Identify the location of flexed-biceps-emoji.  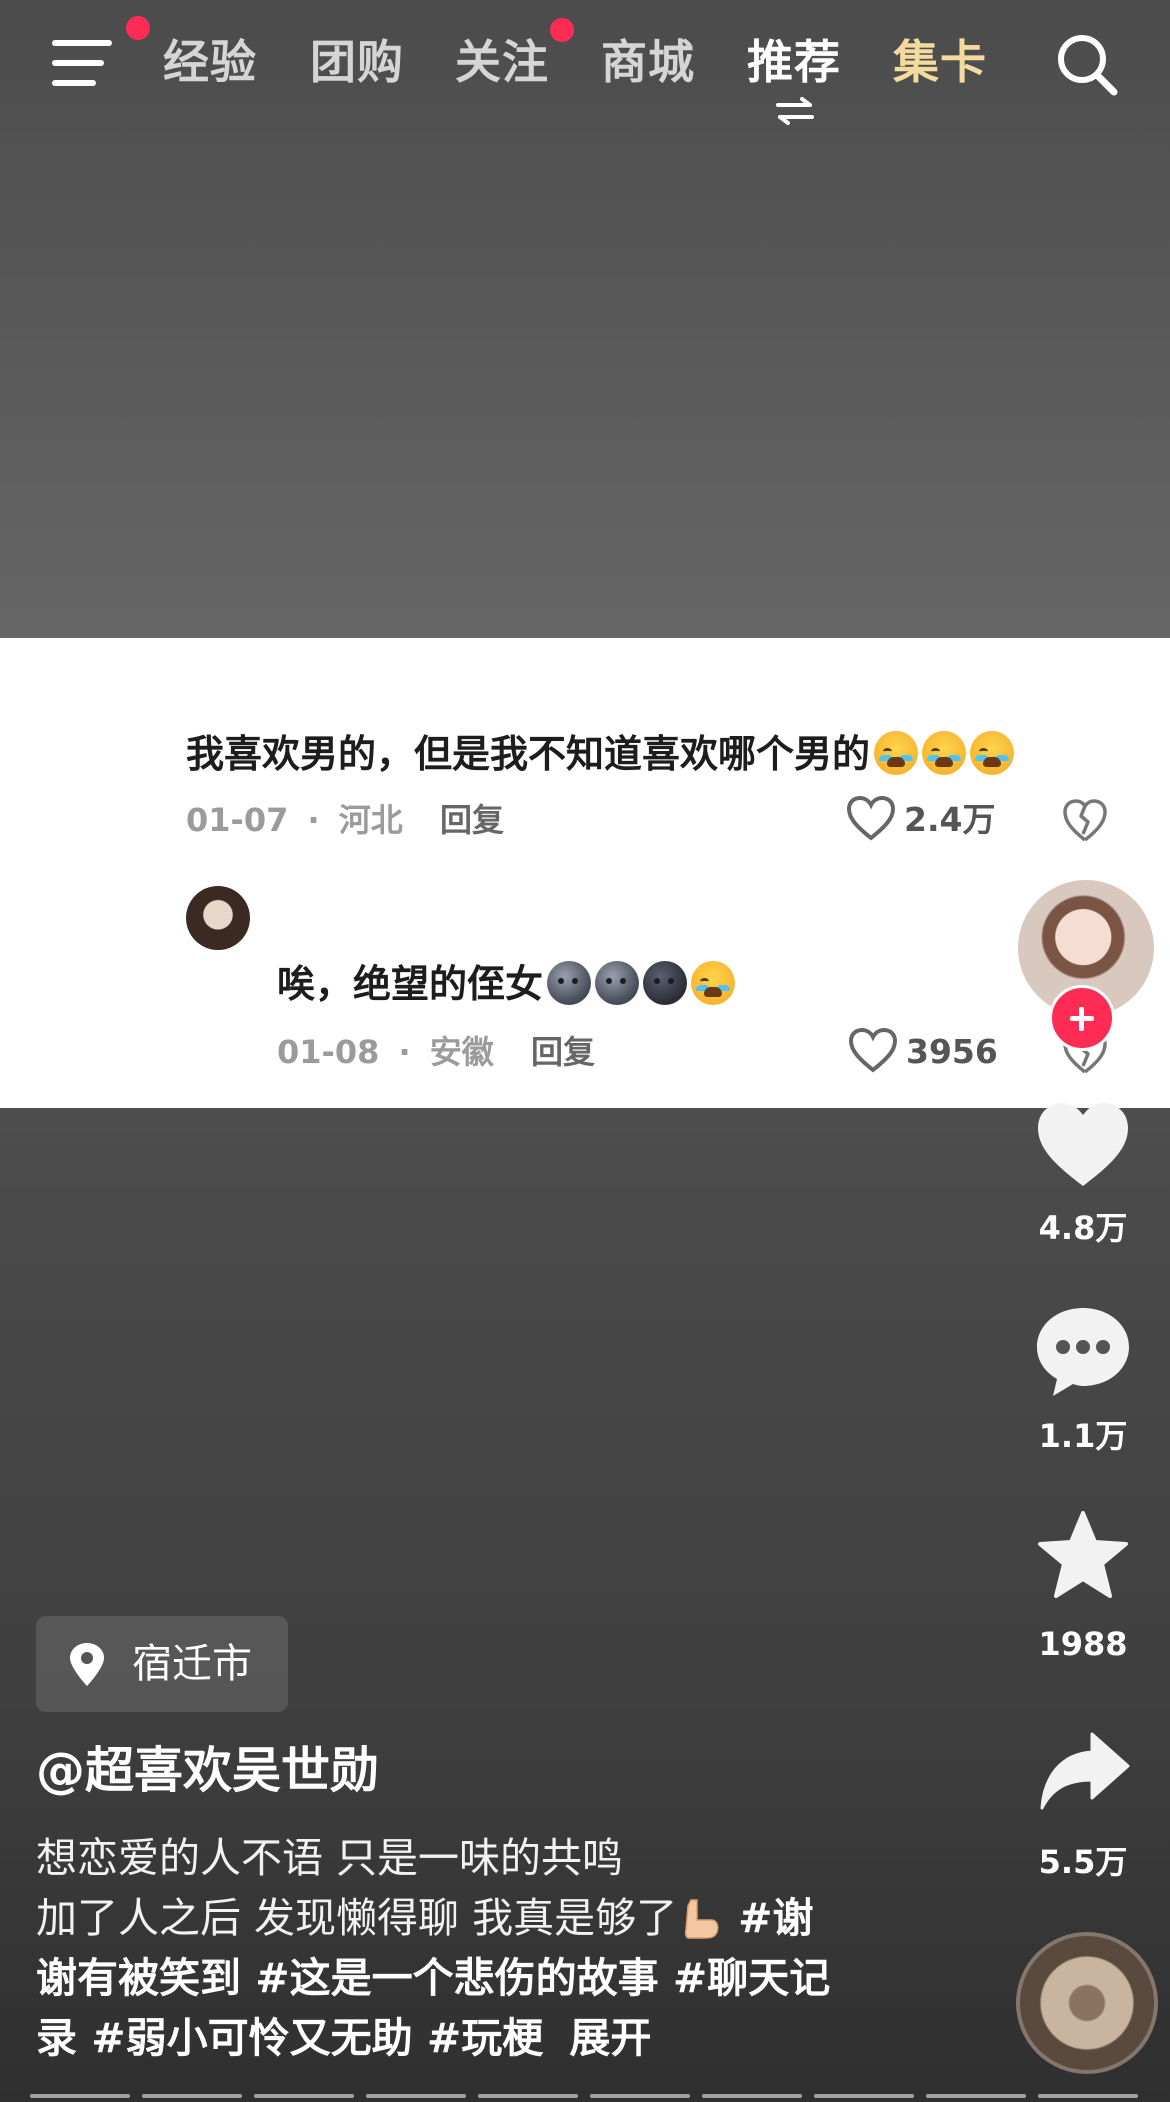
(701, 1919).